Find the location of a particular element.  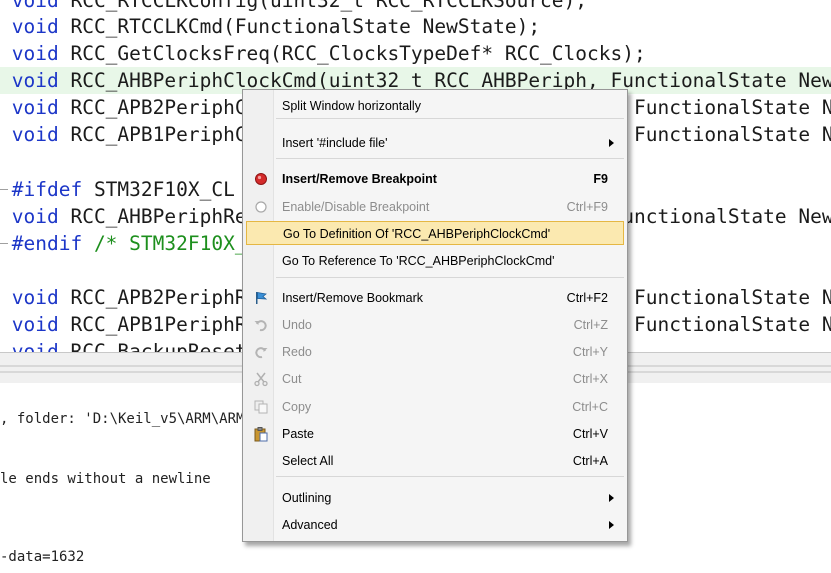

menu-item-label: Outlining is located at coordinates (307, 498).